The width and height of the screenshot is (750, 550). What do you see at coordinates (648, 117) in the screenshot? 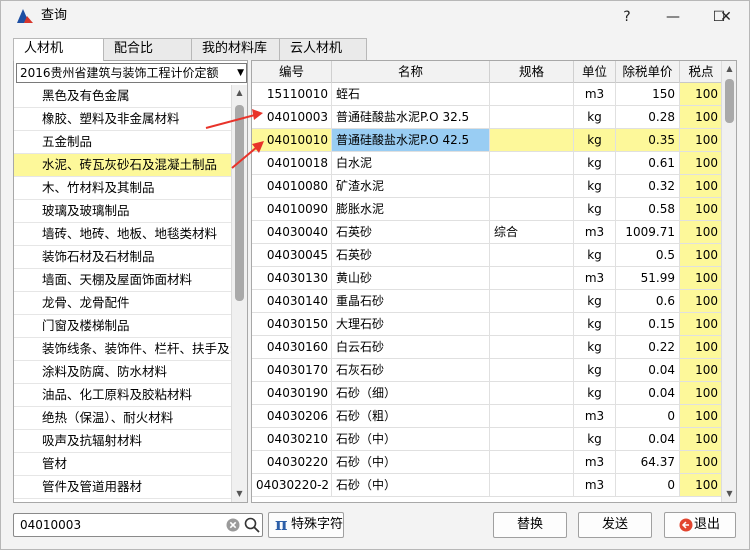
I see `cell-price: 0.28` at bounding box center [648, 117].